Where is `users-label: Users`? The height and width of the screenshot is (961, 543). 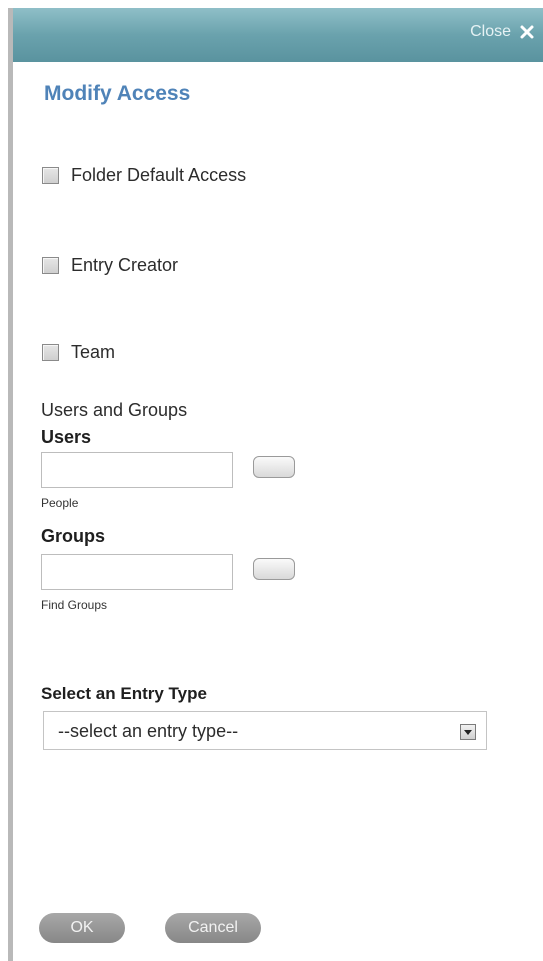
users-label: Users is located at coordinates (66, 437).